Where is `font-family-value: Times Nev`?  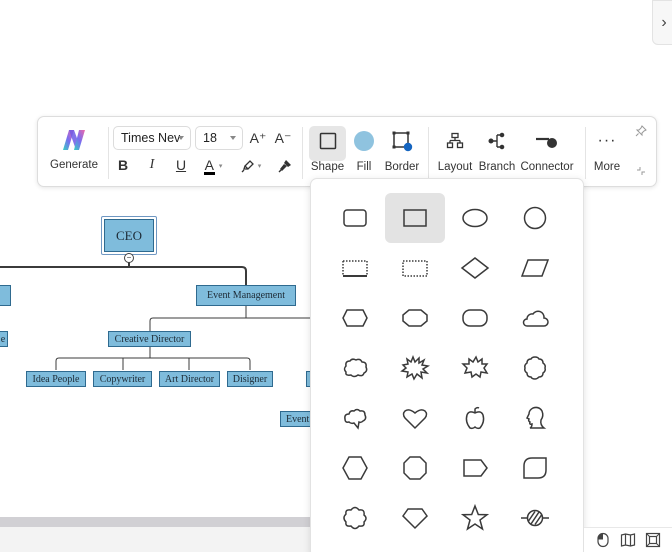 font-family-value: Times Nev is located at coordinates (151, 138).